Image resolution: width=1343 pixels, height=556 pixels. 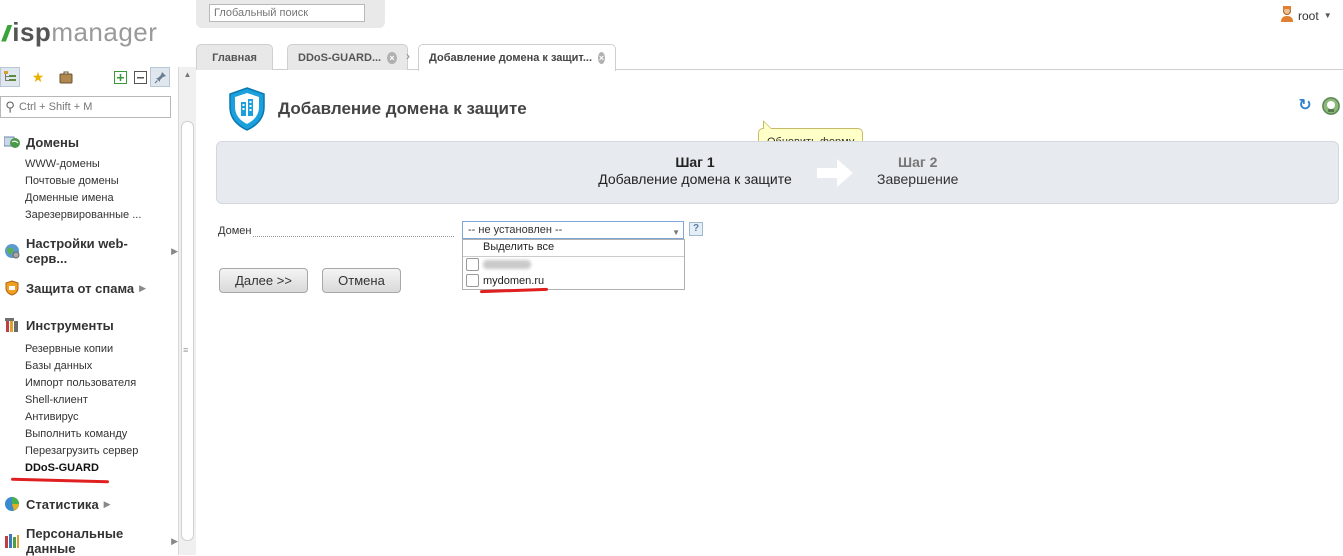 I want to click on step-2: Шаг 2 Завершение, so click(x=917, y=170).